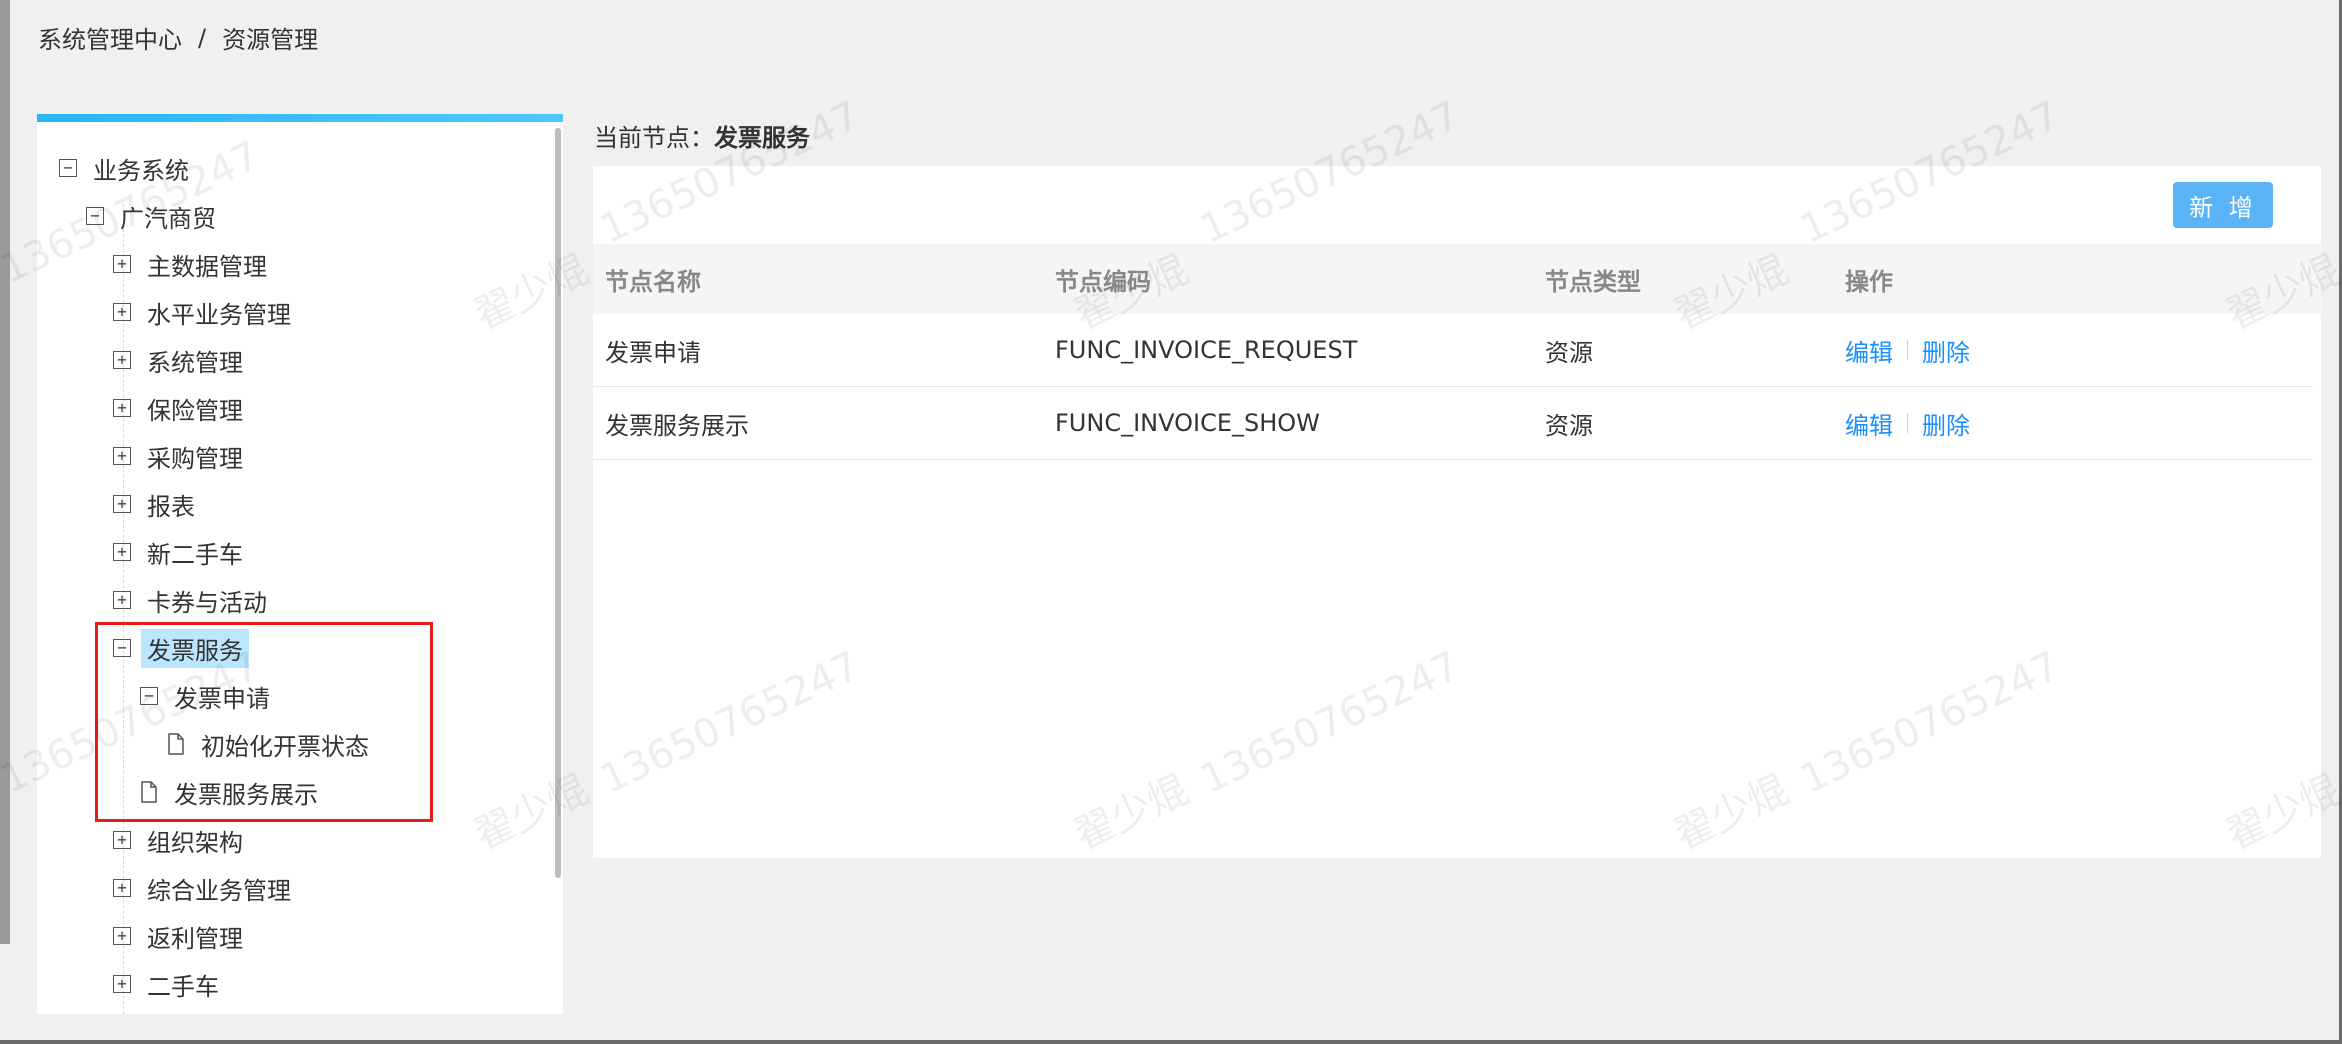 Image resolution: width=2342 pixels, height=1044 pixels. Describe the element at coordinates (5, 472) in the screenshot. I see `window-left-edge` at that location.